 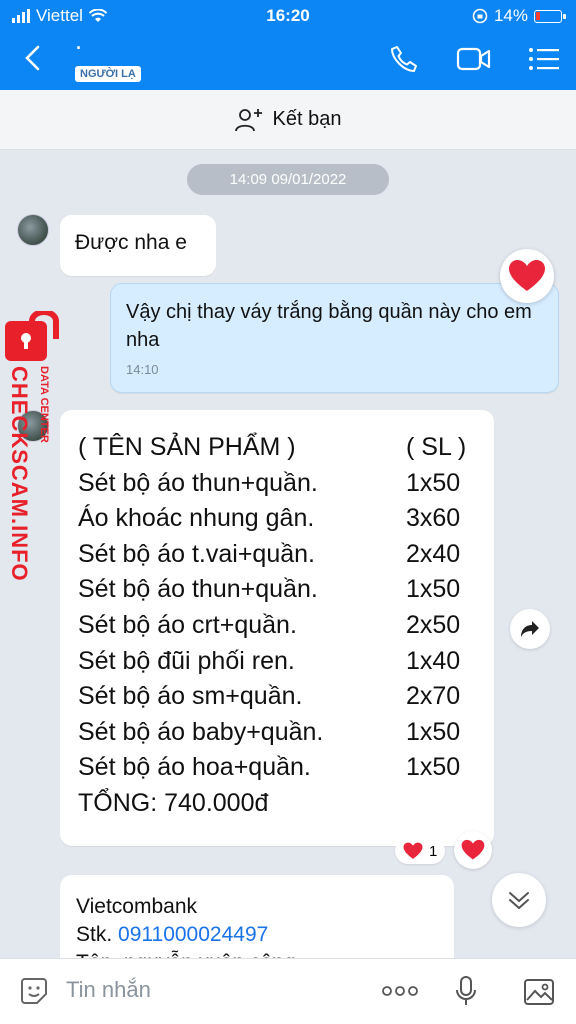 I want to click on more-options-button, so click(x=400, y=991).